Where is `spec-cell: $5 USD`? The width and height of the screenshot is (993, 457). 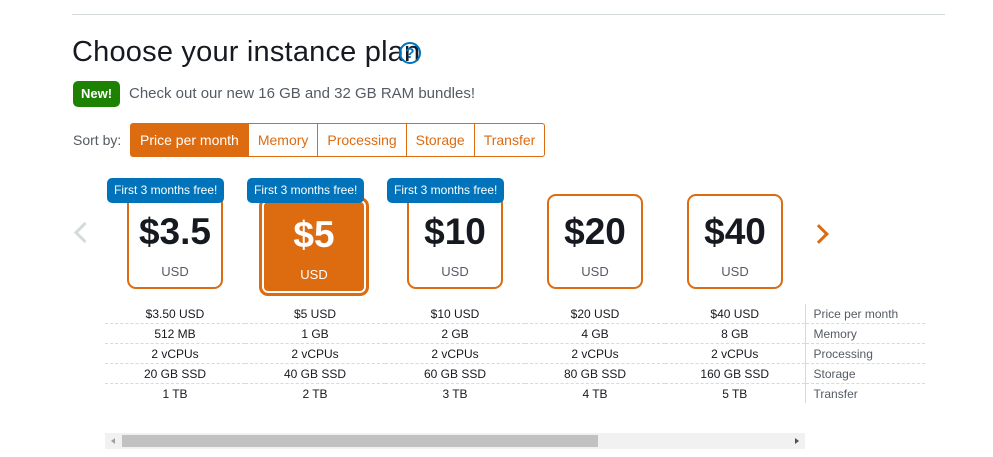
spec-cell: $5 USD is located at coordinates (315, 314).